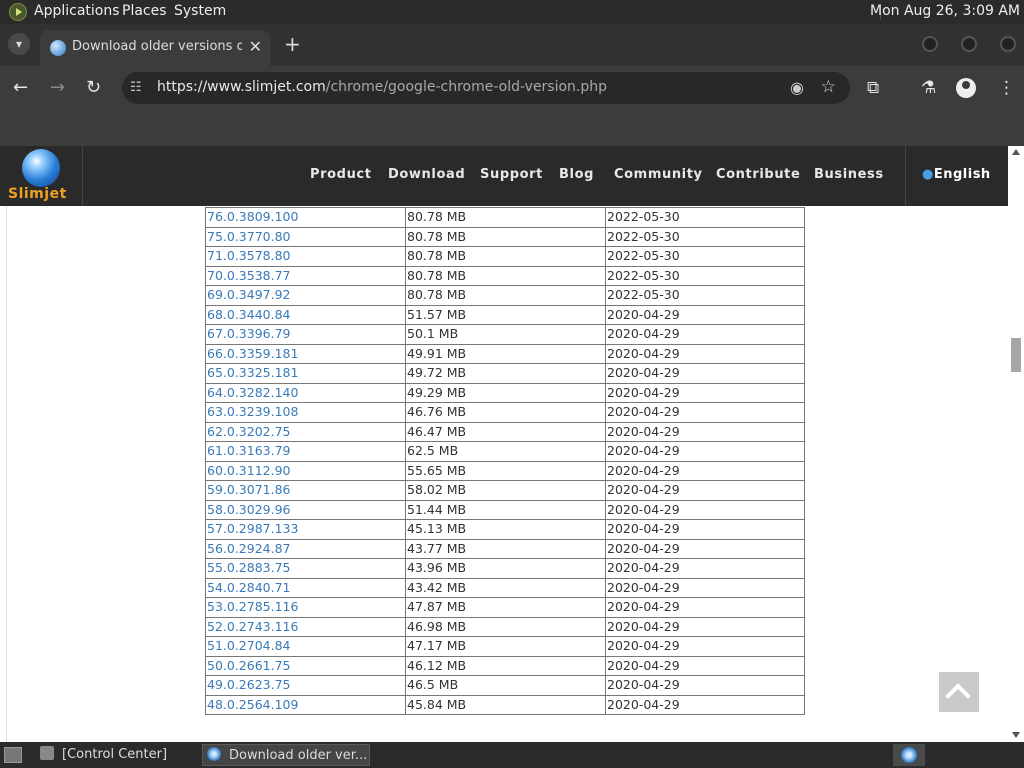  What do you see at coordinates (57, 88) in the screenshot?
I see `forward-arrow-icon: →` at bounding box center [57, 88].